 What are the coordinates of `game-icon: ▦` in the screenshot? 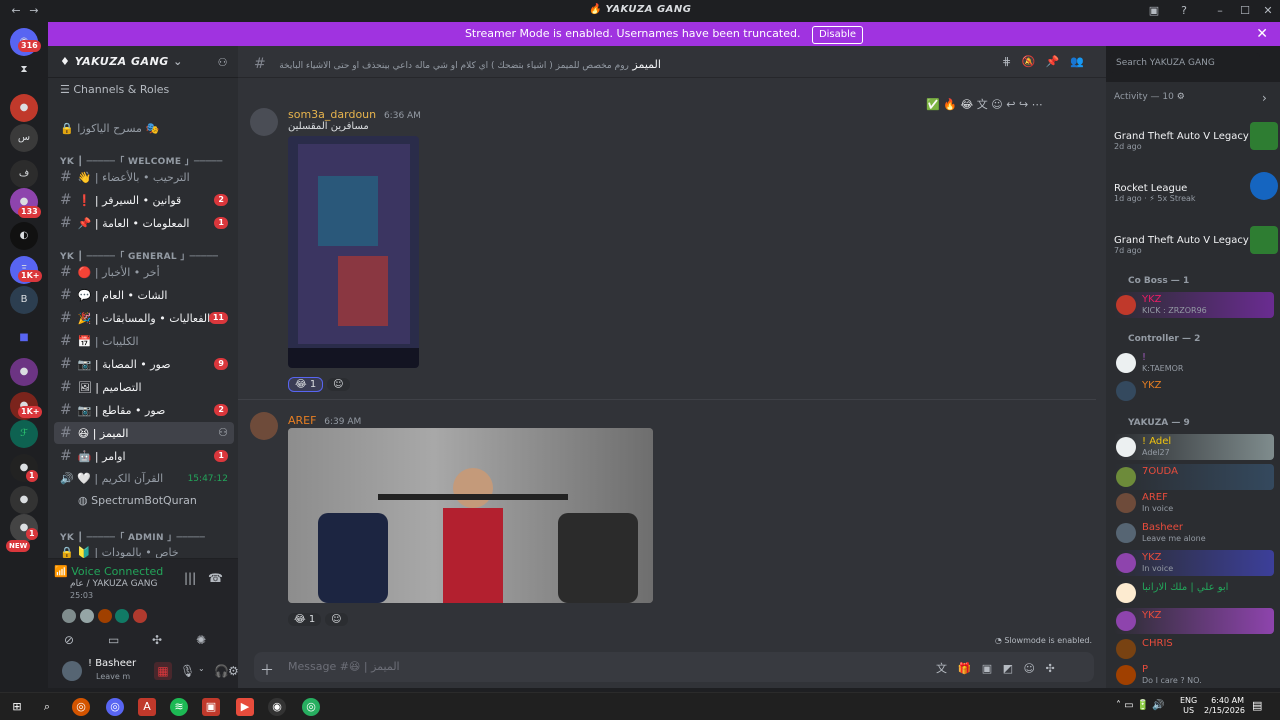 It's located at (163, 671).